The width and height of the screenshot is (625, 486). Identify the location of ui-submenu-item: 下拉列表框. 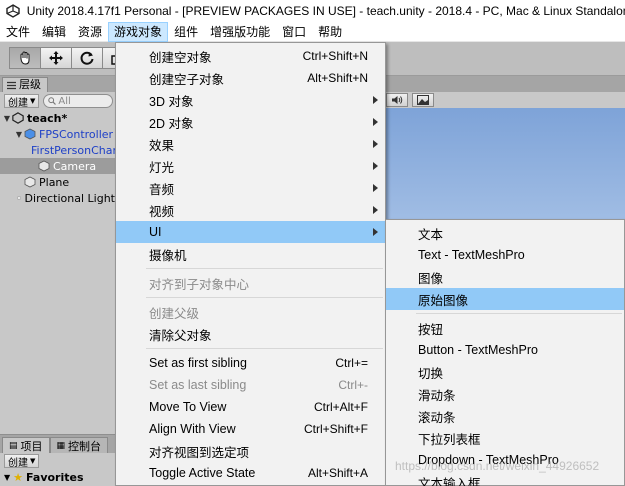
(505, 438).